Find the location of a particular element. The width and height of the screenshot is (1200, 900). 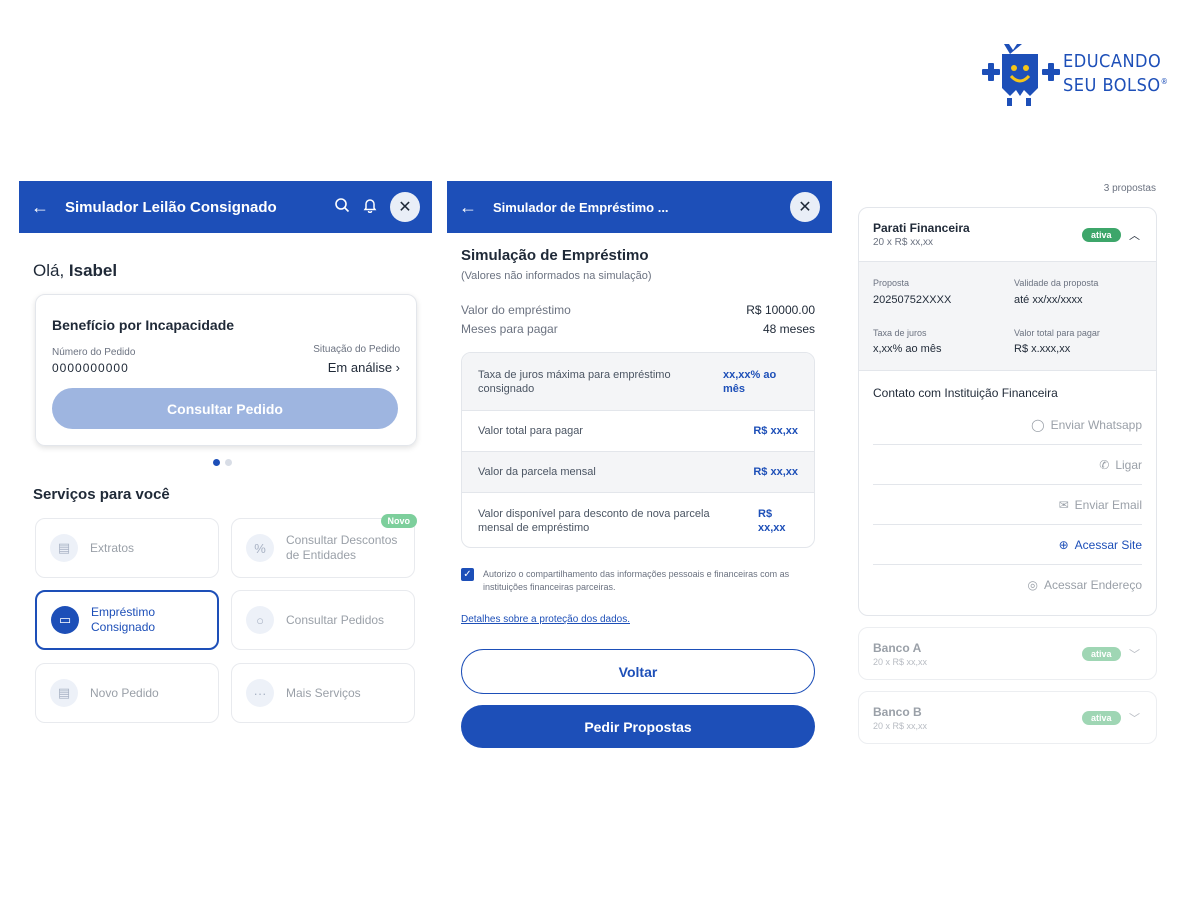

order-number-value: 0000000000 is located at coordinates (90, 368).